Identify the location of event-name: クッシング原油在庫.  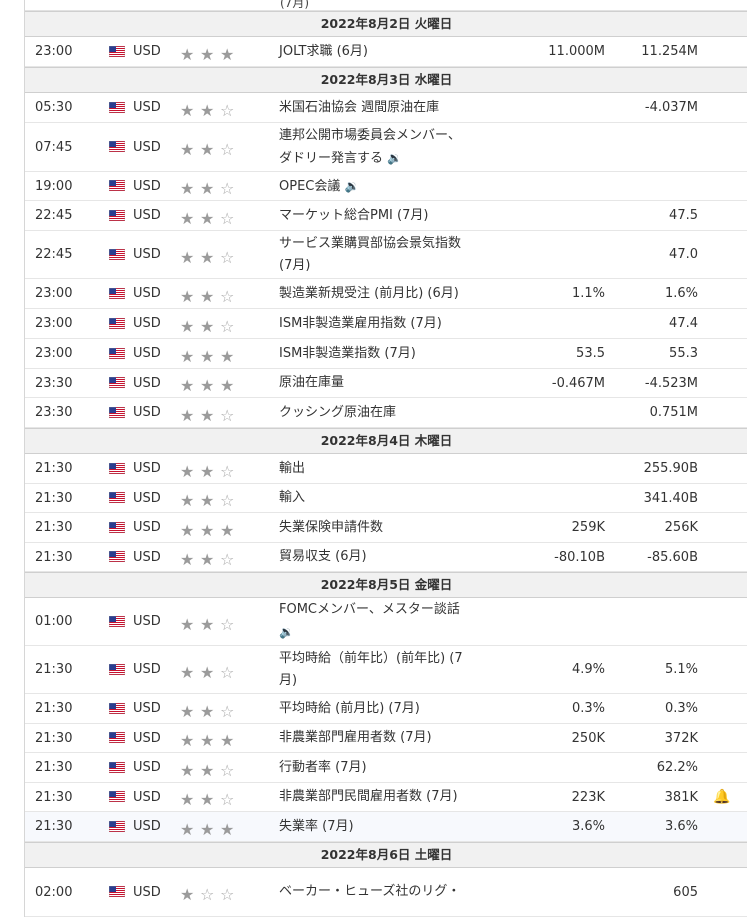
(379, 412).